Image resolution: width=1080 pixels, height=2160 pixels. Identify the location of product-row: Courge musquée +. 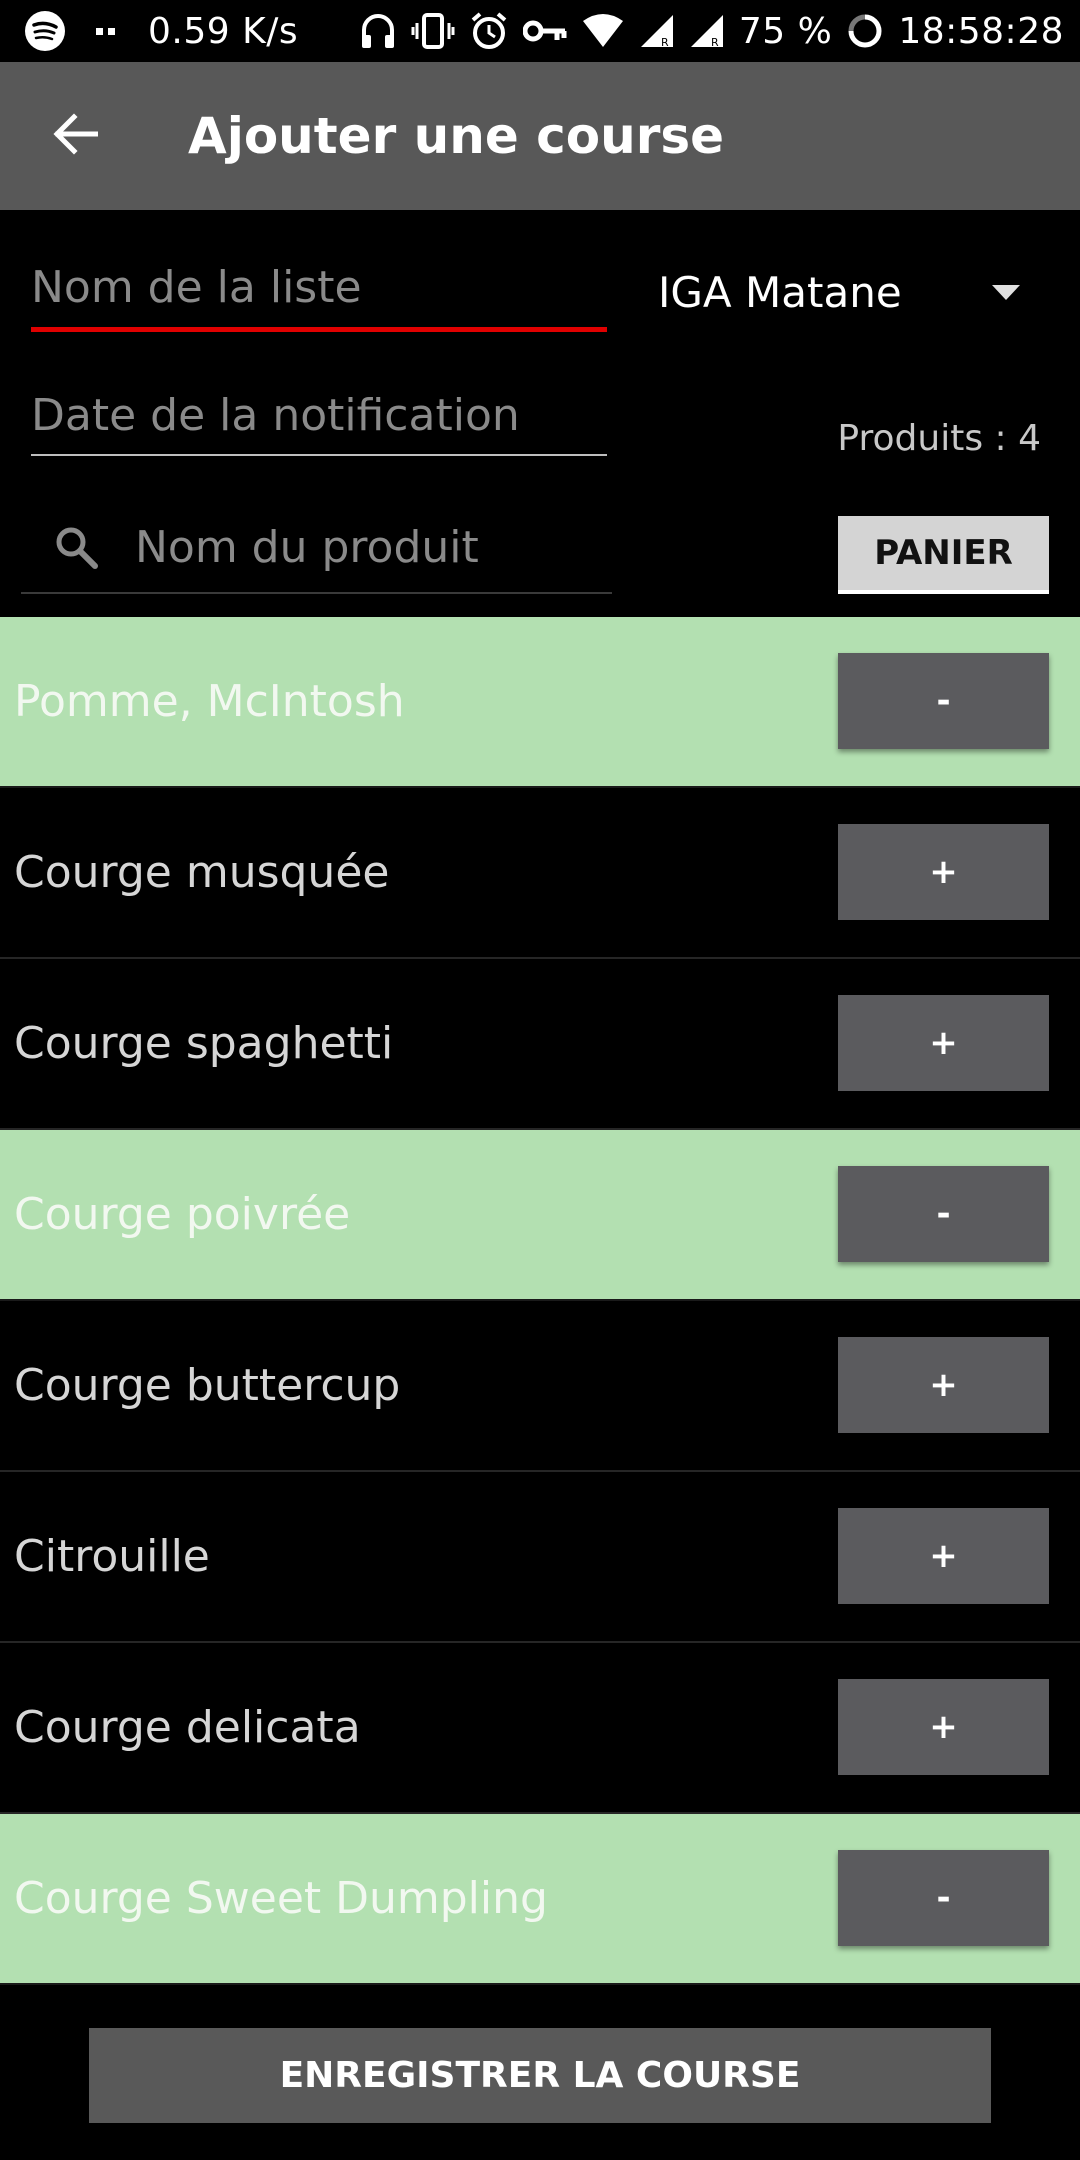
(540, 873).